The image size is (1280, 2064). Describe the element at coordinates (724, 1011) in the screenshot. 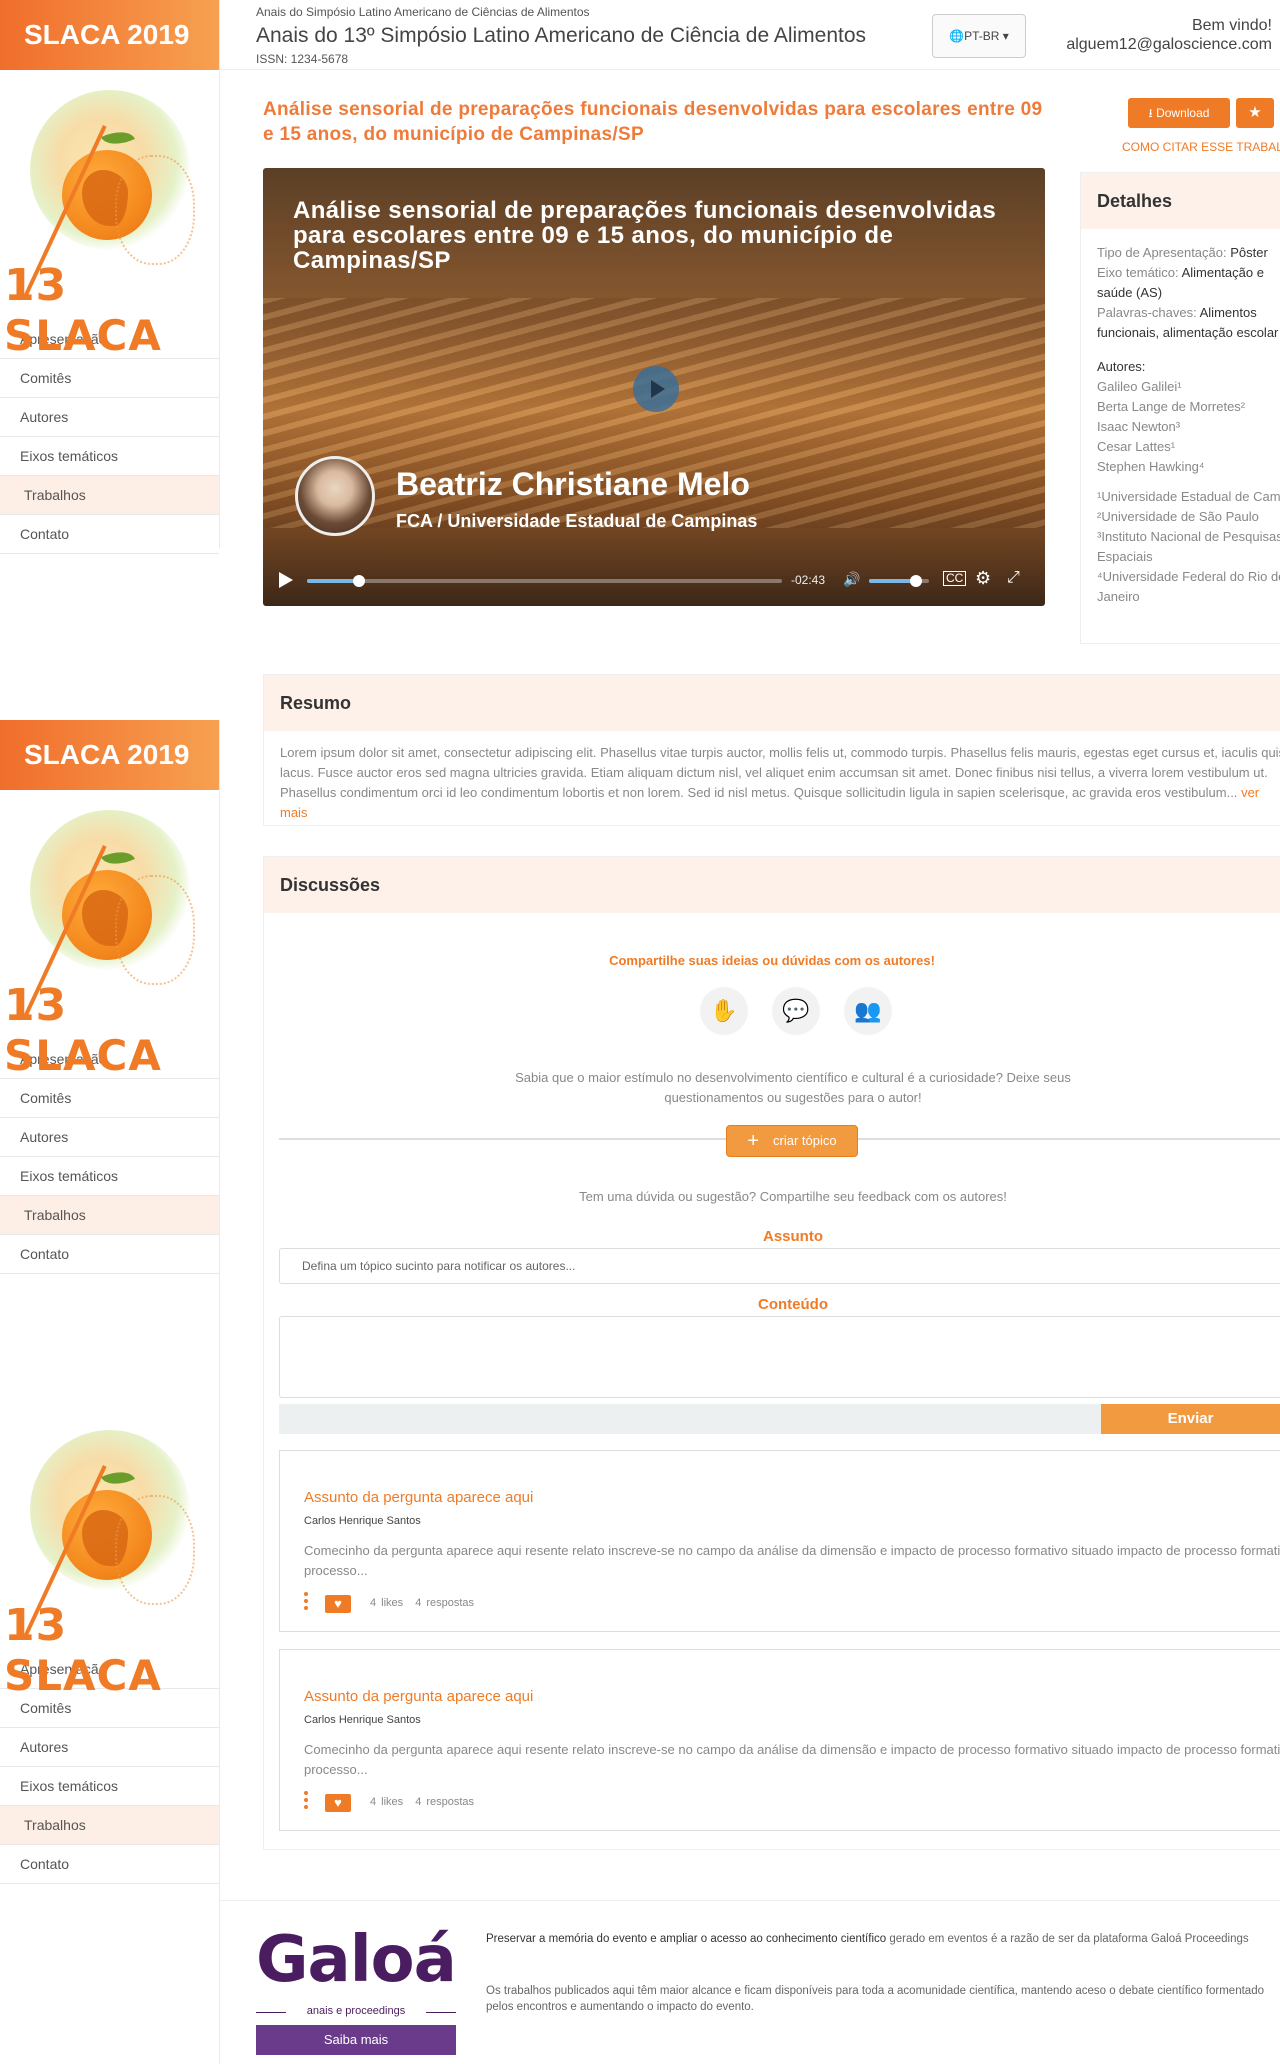

I see `hand-plant-icon: ✋` at that location.